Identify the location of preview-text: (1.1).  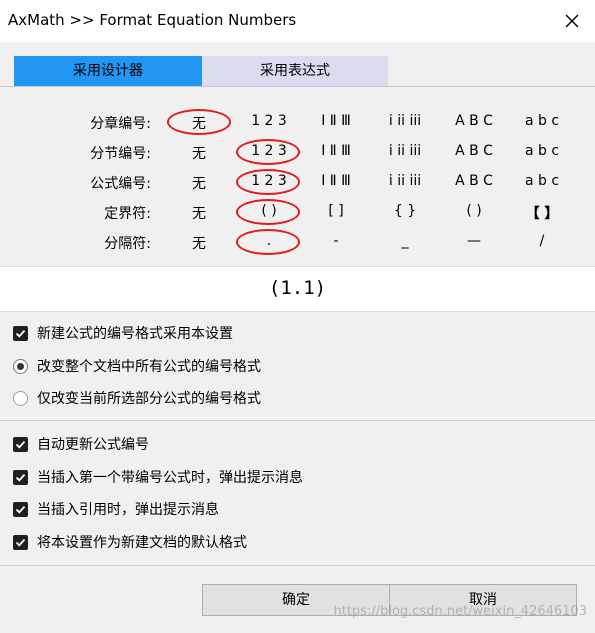
(297, 288).